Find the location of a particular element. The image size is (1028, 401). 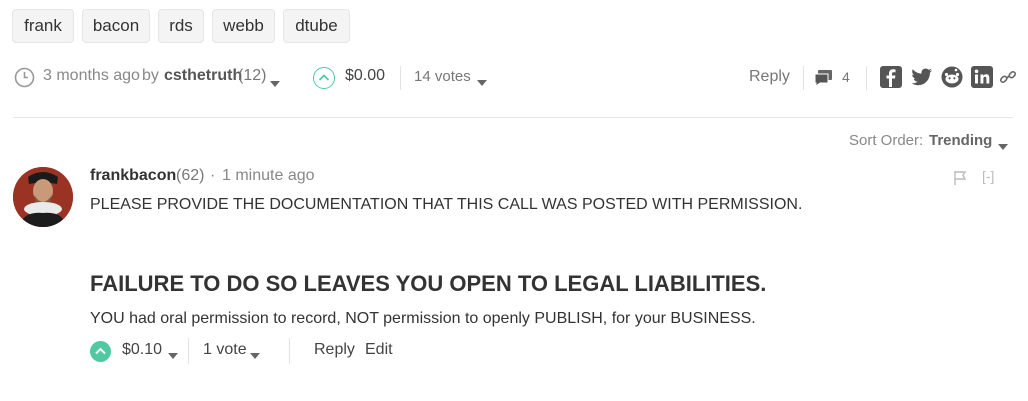

flag-icon is located at coordinates (960, 178).